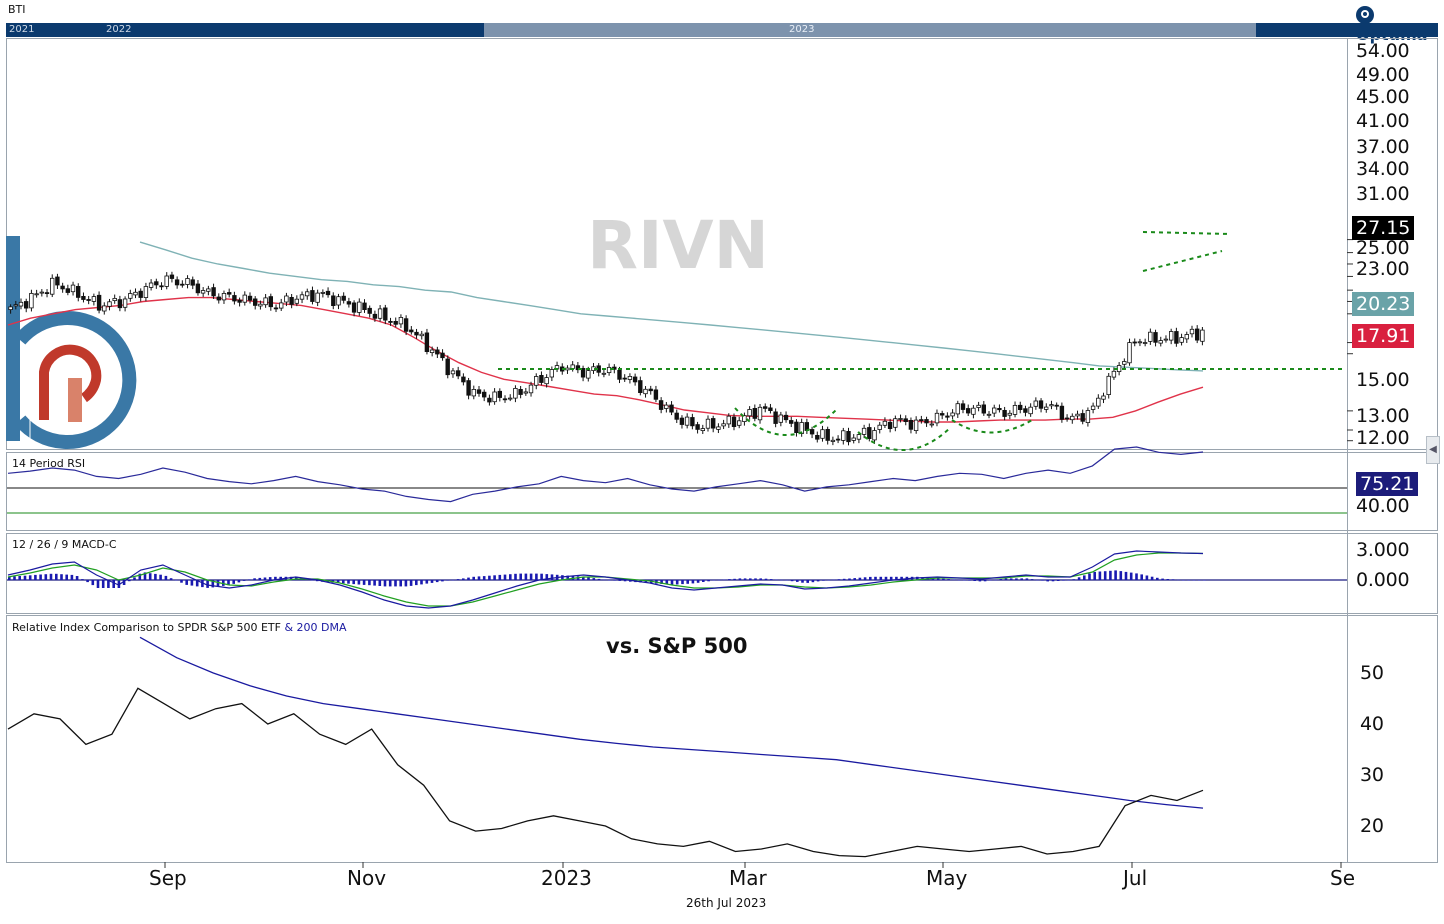 The width and height of the screenshot is (1444, 924). Describe the element at coordinates (168, 878) in the screenshot. I see `x-axis-label: Sep` at that location.